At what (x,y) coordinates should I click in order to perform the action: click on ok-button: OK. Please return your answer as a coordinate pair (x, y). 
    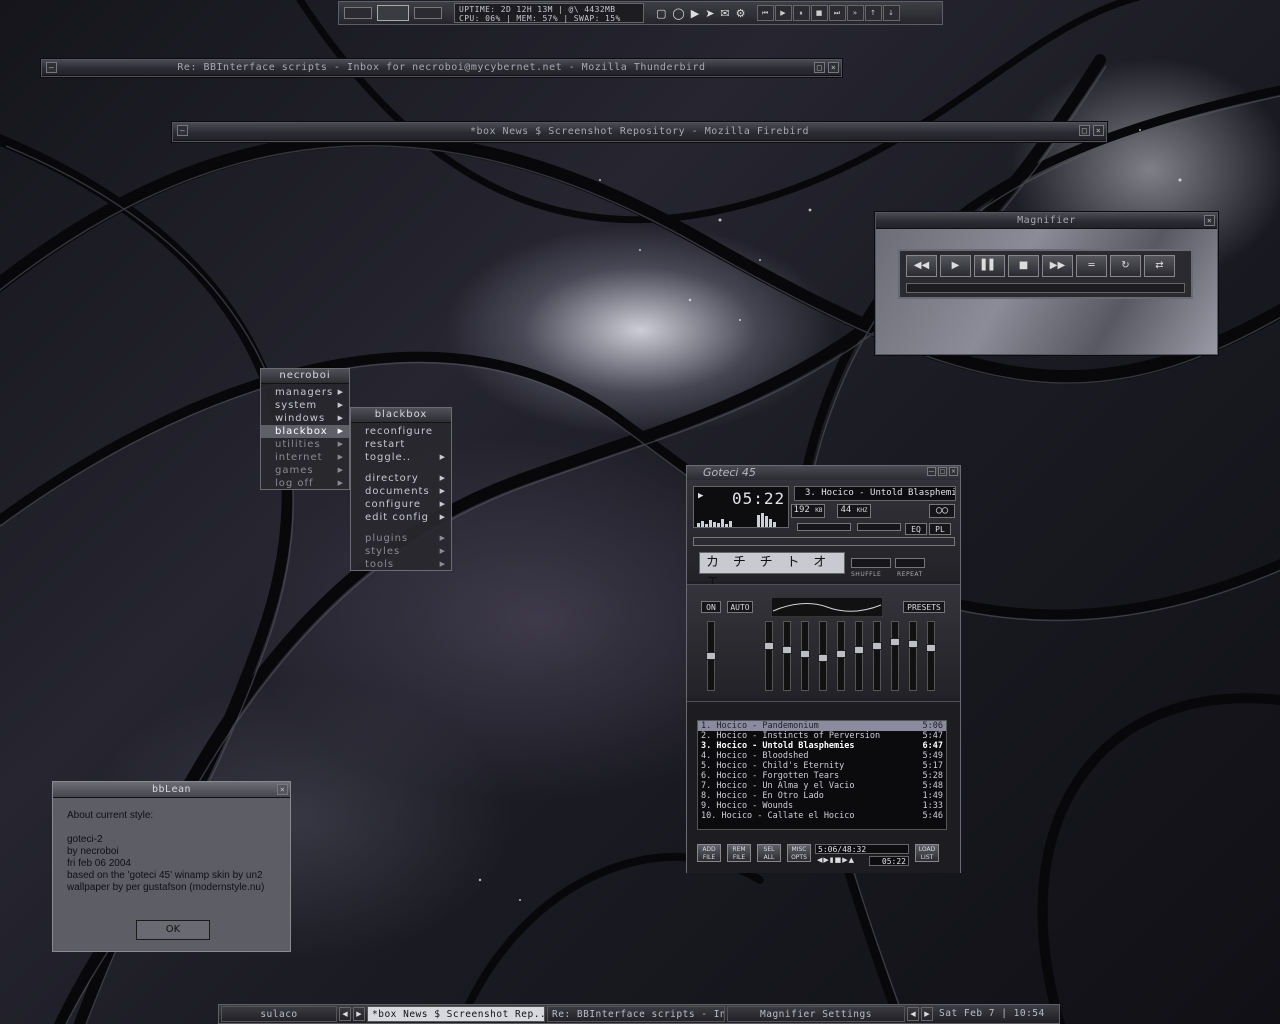
    Looking at the image, I should click on (173, 930).